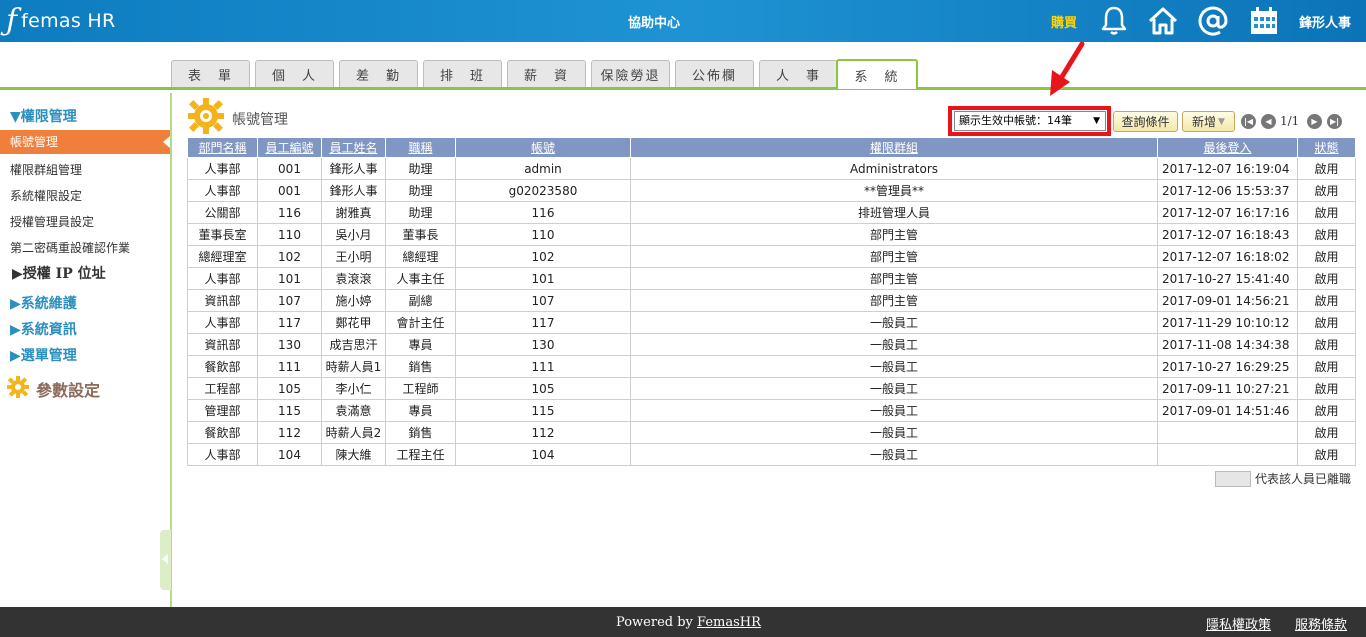  Describe the element at coordinates (543, 147) in the screenshot. I see `column-header-account: 帳號` at that location.